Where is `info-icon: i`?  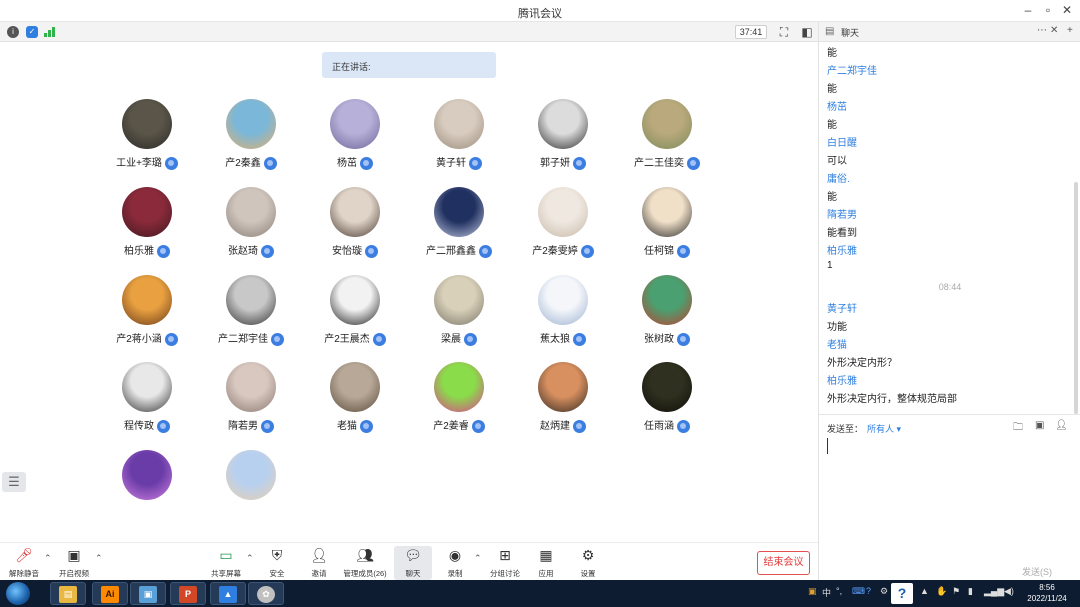 info-icon: i is located at coordinates (13, 32).